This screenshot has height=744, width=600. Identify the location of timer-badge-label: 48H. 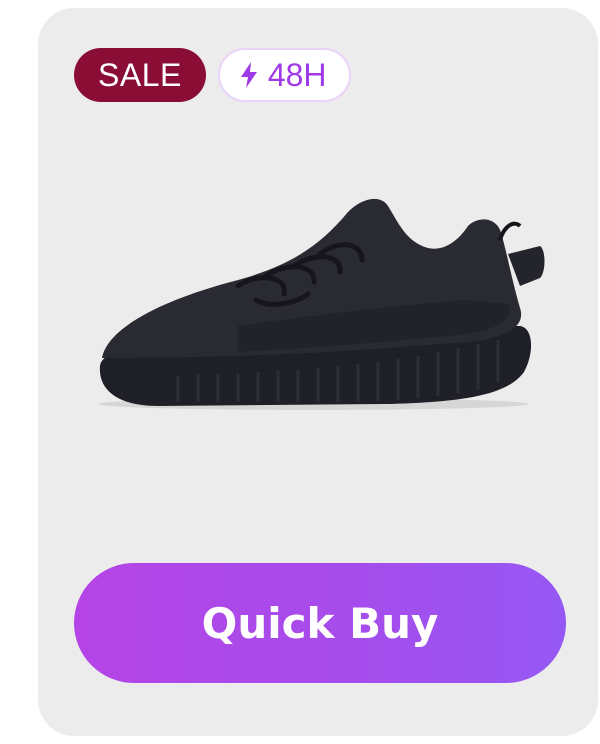
(297, 74).